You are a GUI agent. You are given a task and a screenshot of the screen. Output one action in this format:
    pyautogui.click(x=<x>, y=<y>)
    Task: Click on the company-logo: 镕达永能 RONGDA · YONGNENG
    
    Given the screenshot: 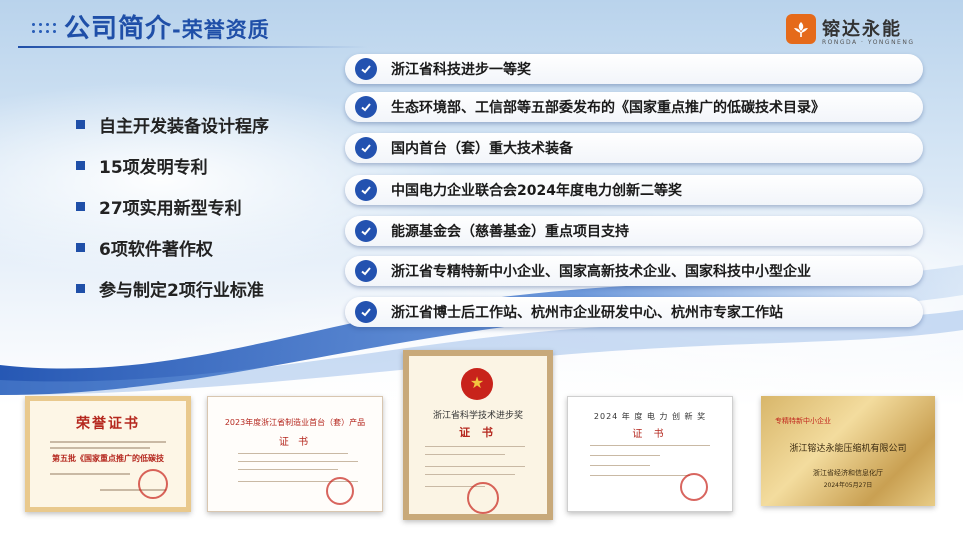 What is the action you would take?
    pyautogui.click(x=866, y=34)
    